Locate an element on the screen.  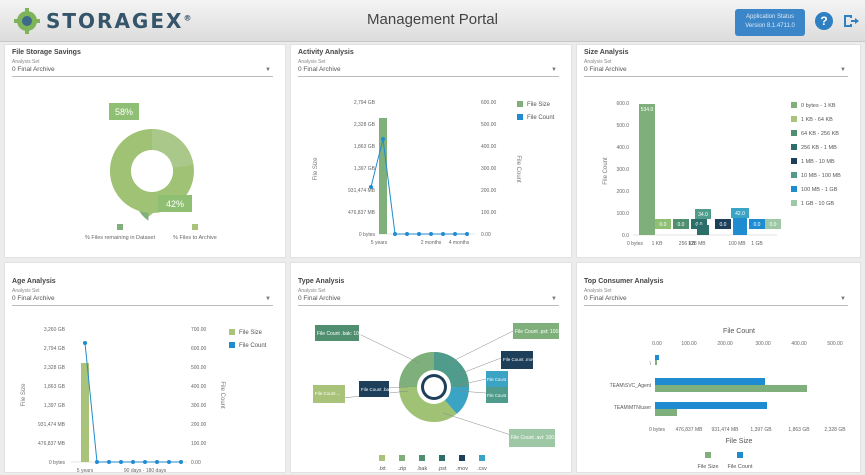
x-tick: 1 GB is located at coordinates (757, 244).